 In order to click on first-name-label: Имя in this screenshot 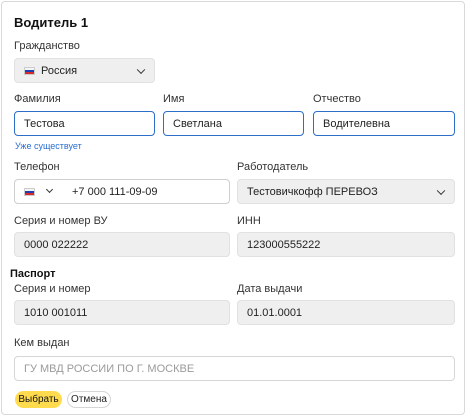, I will do `click(174, 99)`.